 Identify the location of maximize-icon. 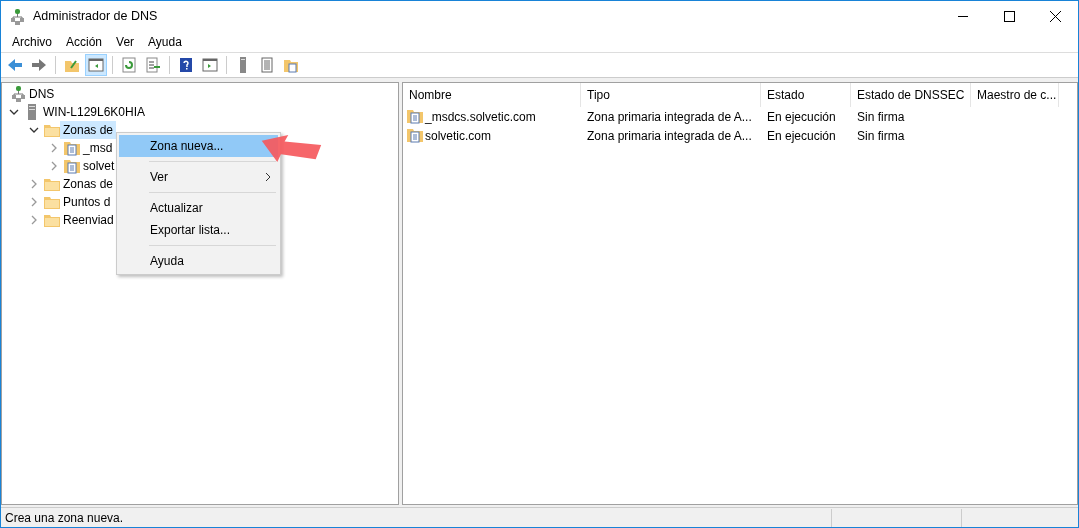
(1009, 16).